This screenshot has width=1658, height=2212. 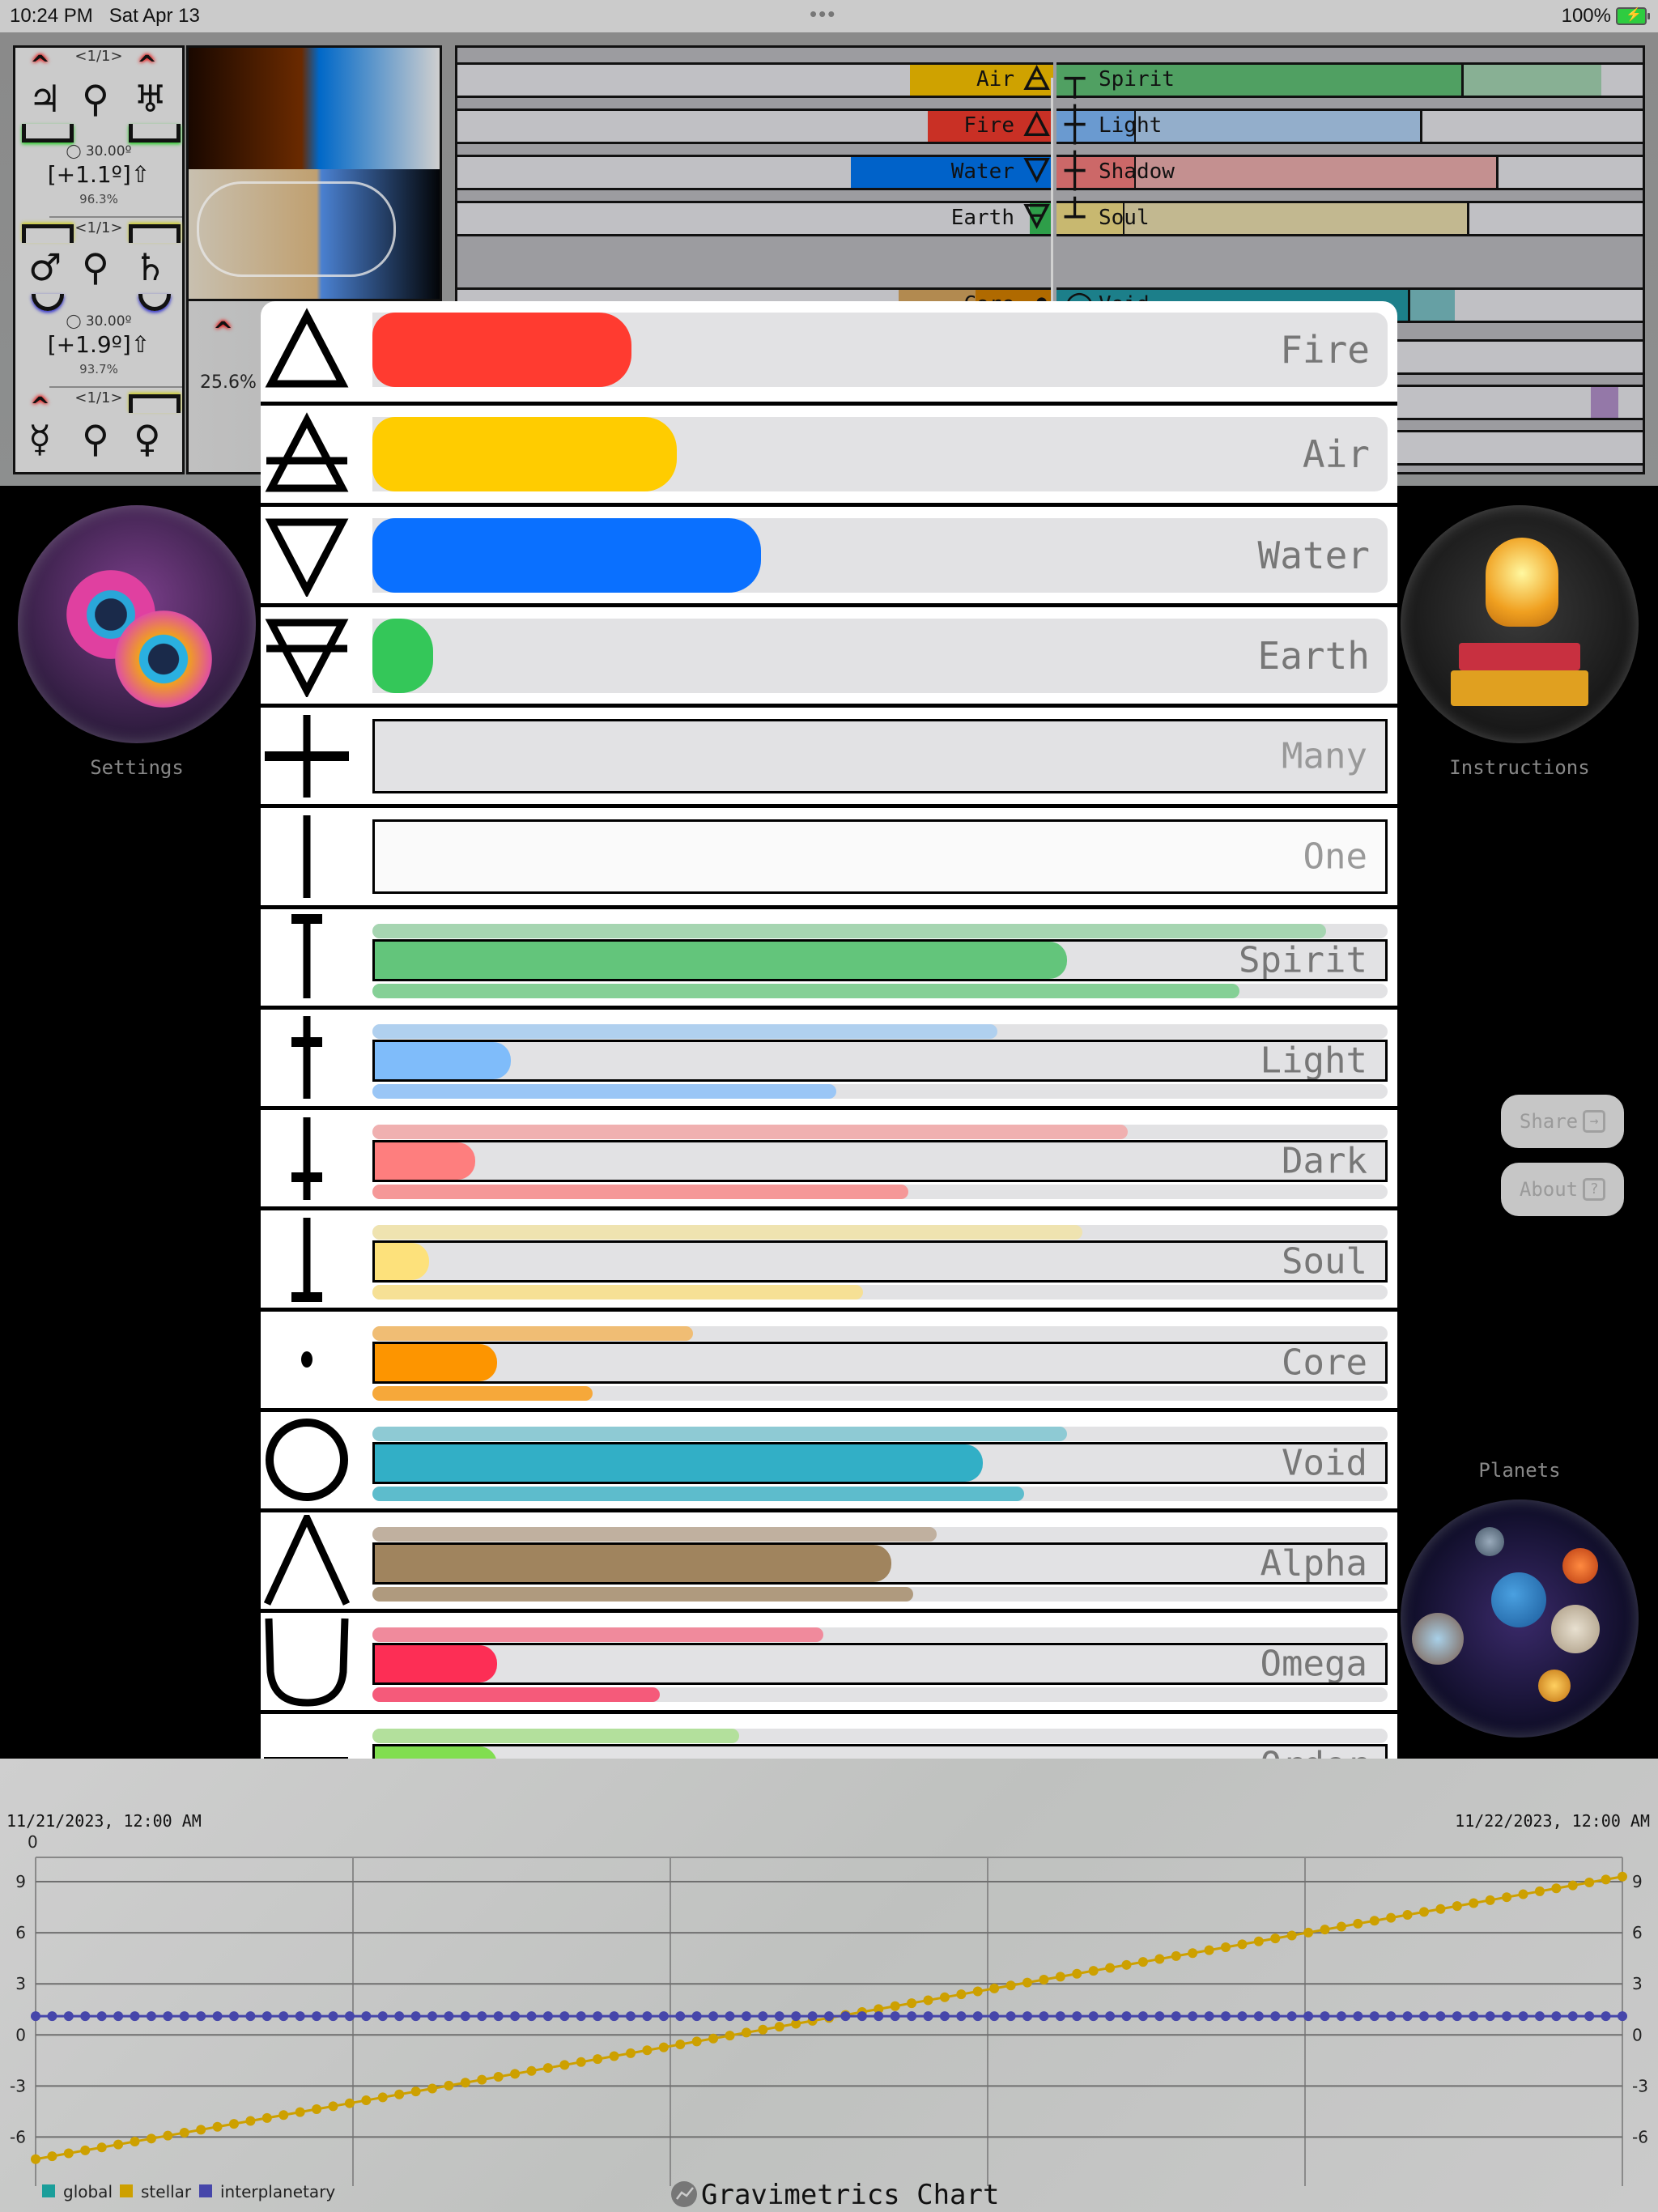 I want to click on main-bar: Spirit, so click(x=880, y=960).